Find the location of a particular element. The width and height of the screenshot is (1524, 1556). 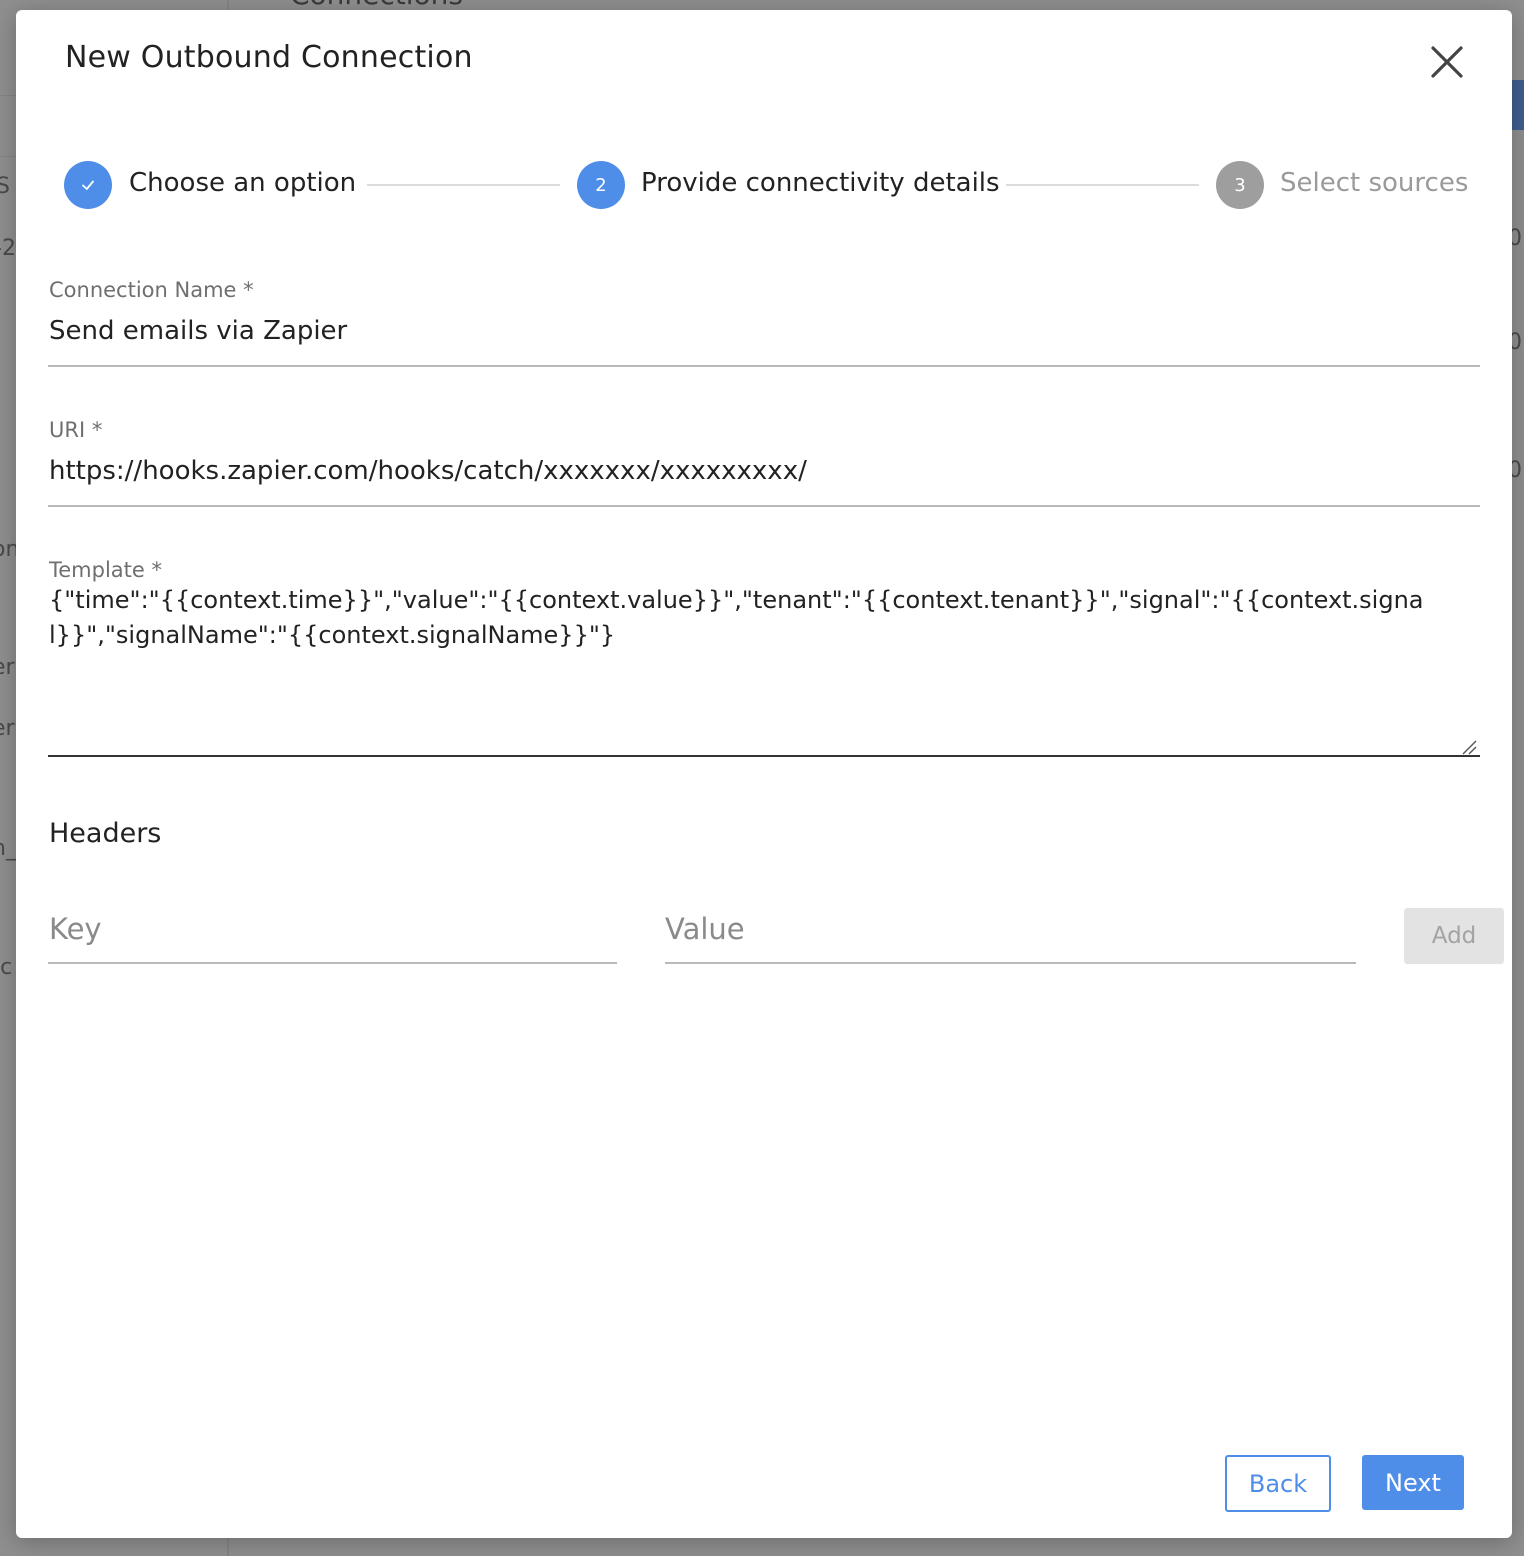

template-underline is located at coordinates (764, 756).